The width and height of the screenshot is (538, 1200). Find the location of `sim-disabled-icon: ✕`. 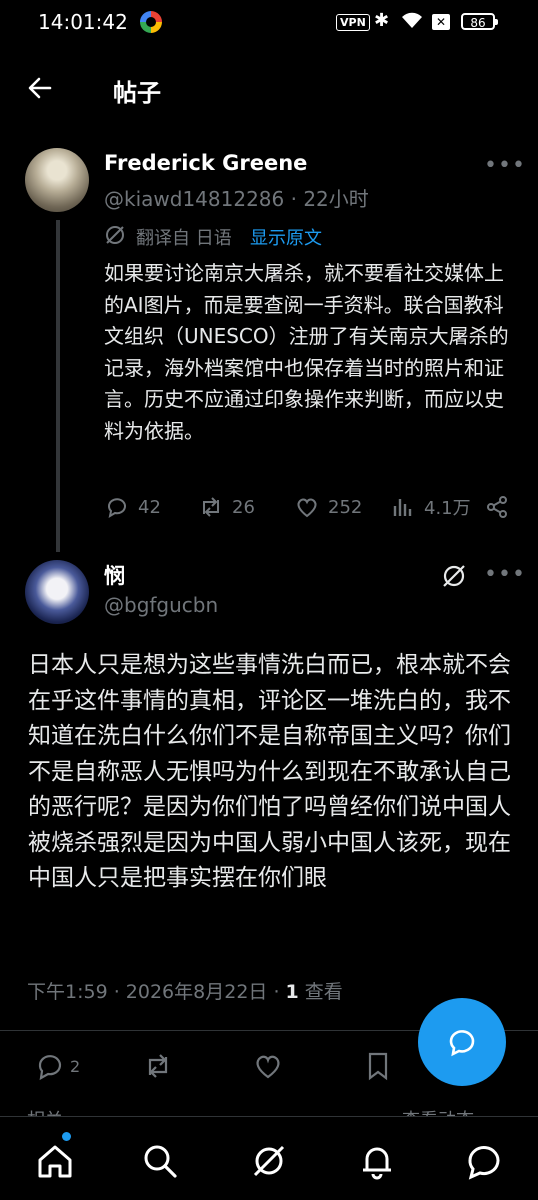

sim-disabled-icon: ✕ is located at coordinates (441, 22).